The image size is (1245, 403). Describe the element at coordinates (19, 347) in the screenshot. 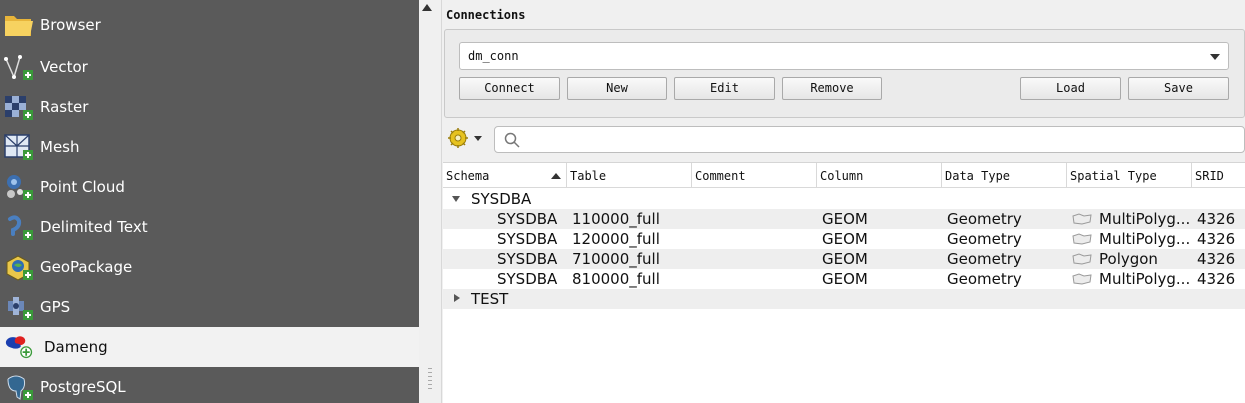

I see `dameng-add-icon` at that location.